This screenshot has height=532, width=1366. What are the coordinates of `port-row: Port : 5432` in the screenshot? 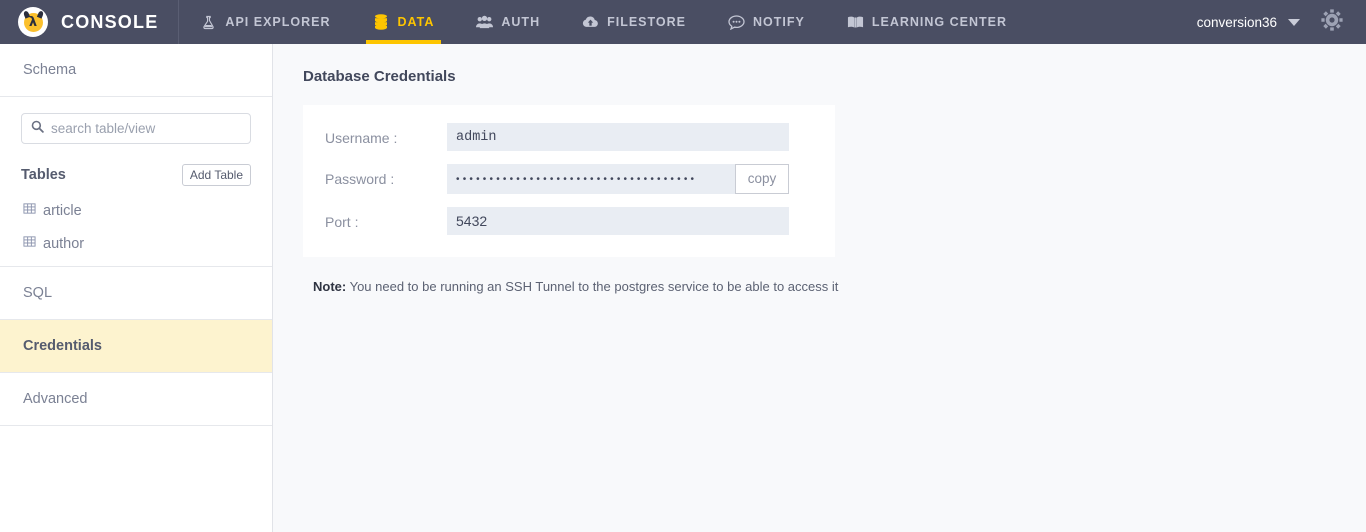 It's located at (569, 221).